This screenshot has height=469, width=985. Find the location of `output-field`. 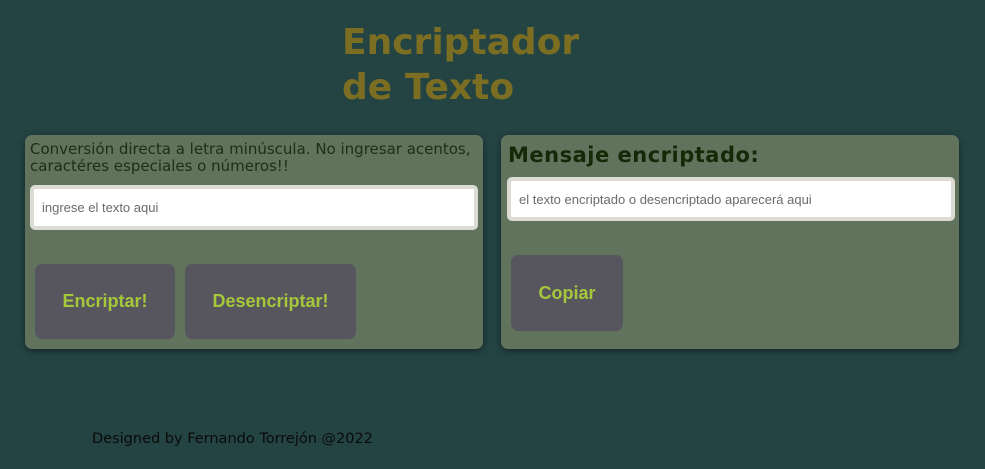

output-field is located at coordinates (731, 199).